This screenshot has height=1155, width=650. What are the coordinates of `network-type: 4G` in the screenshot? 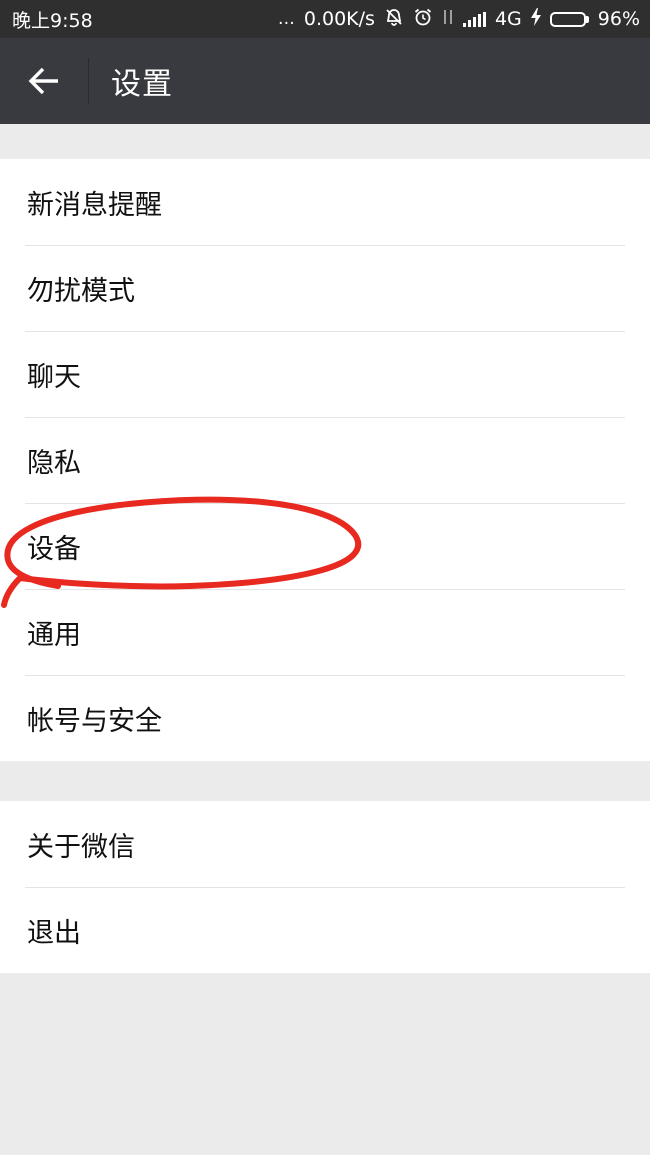 It's located at (508, 19).